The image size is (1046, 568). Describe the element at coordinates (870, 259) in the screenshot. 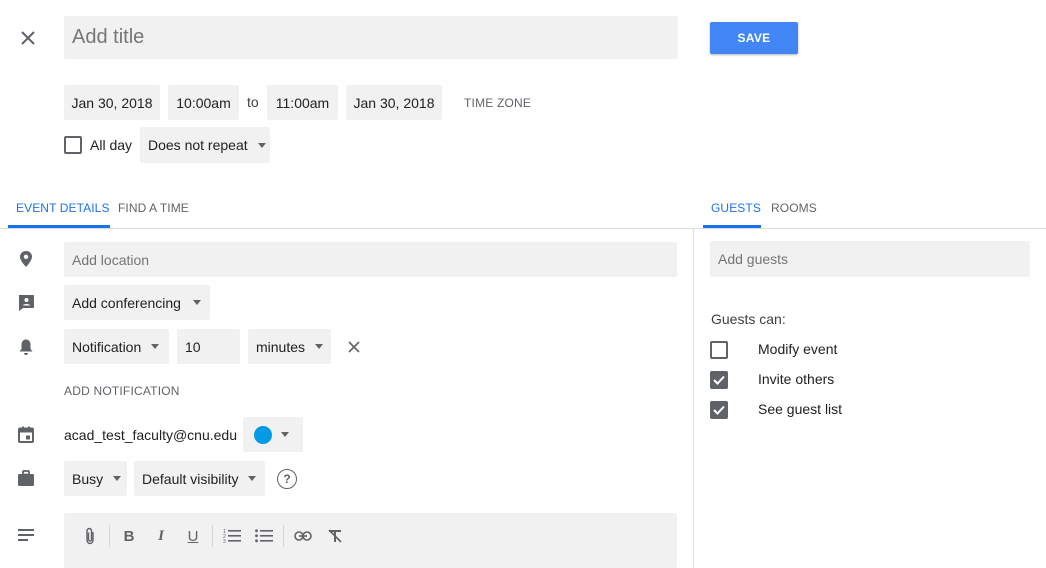

I see `add-guests-input: Add guests` at that location.